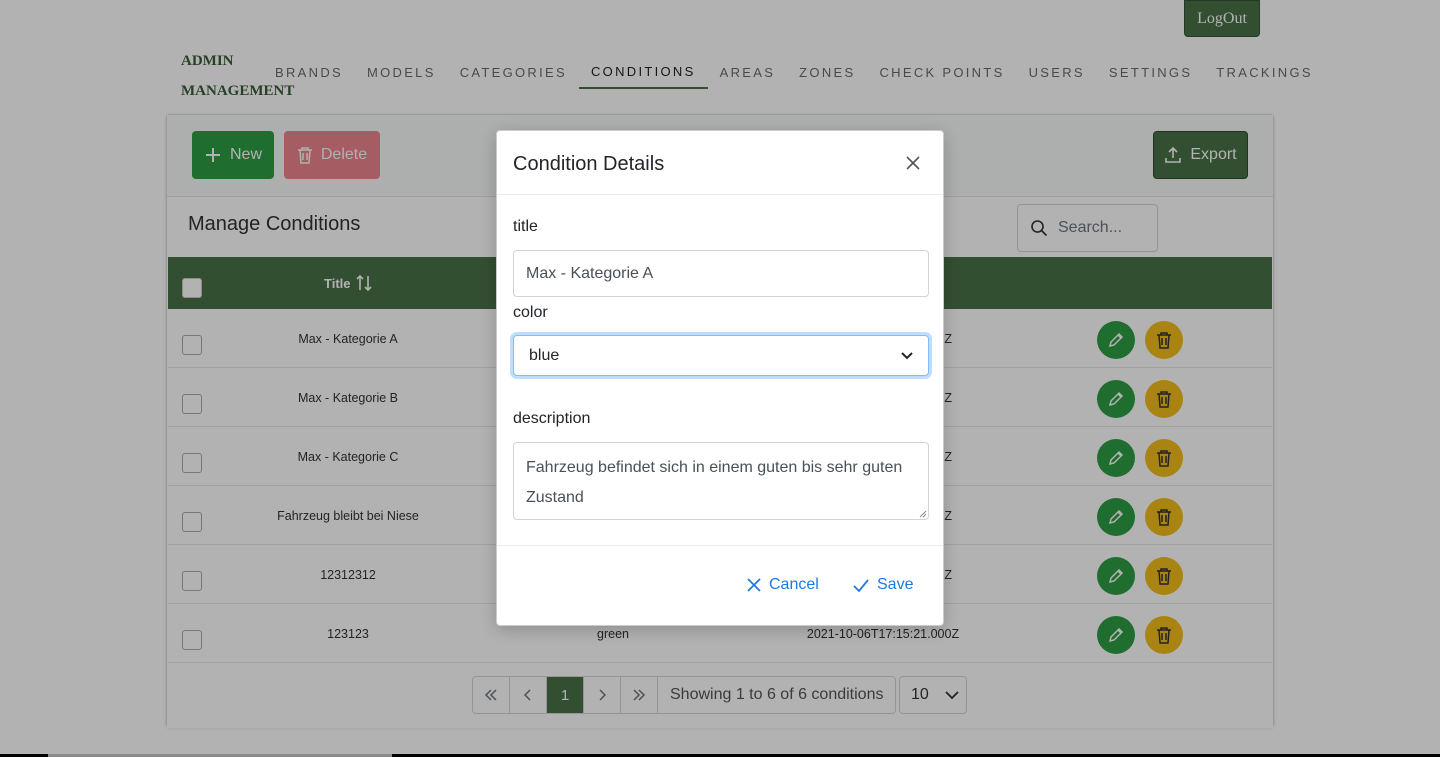  What do you see at coordinates (720, 163) in the screenshot?
I see `modal-header: Condition Details` at bounding box center [720, 163].